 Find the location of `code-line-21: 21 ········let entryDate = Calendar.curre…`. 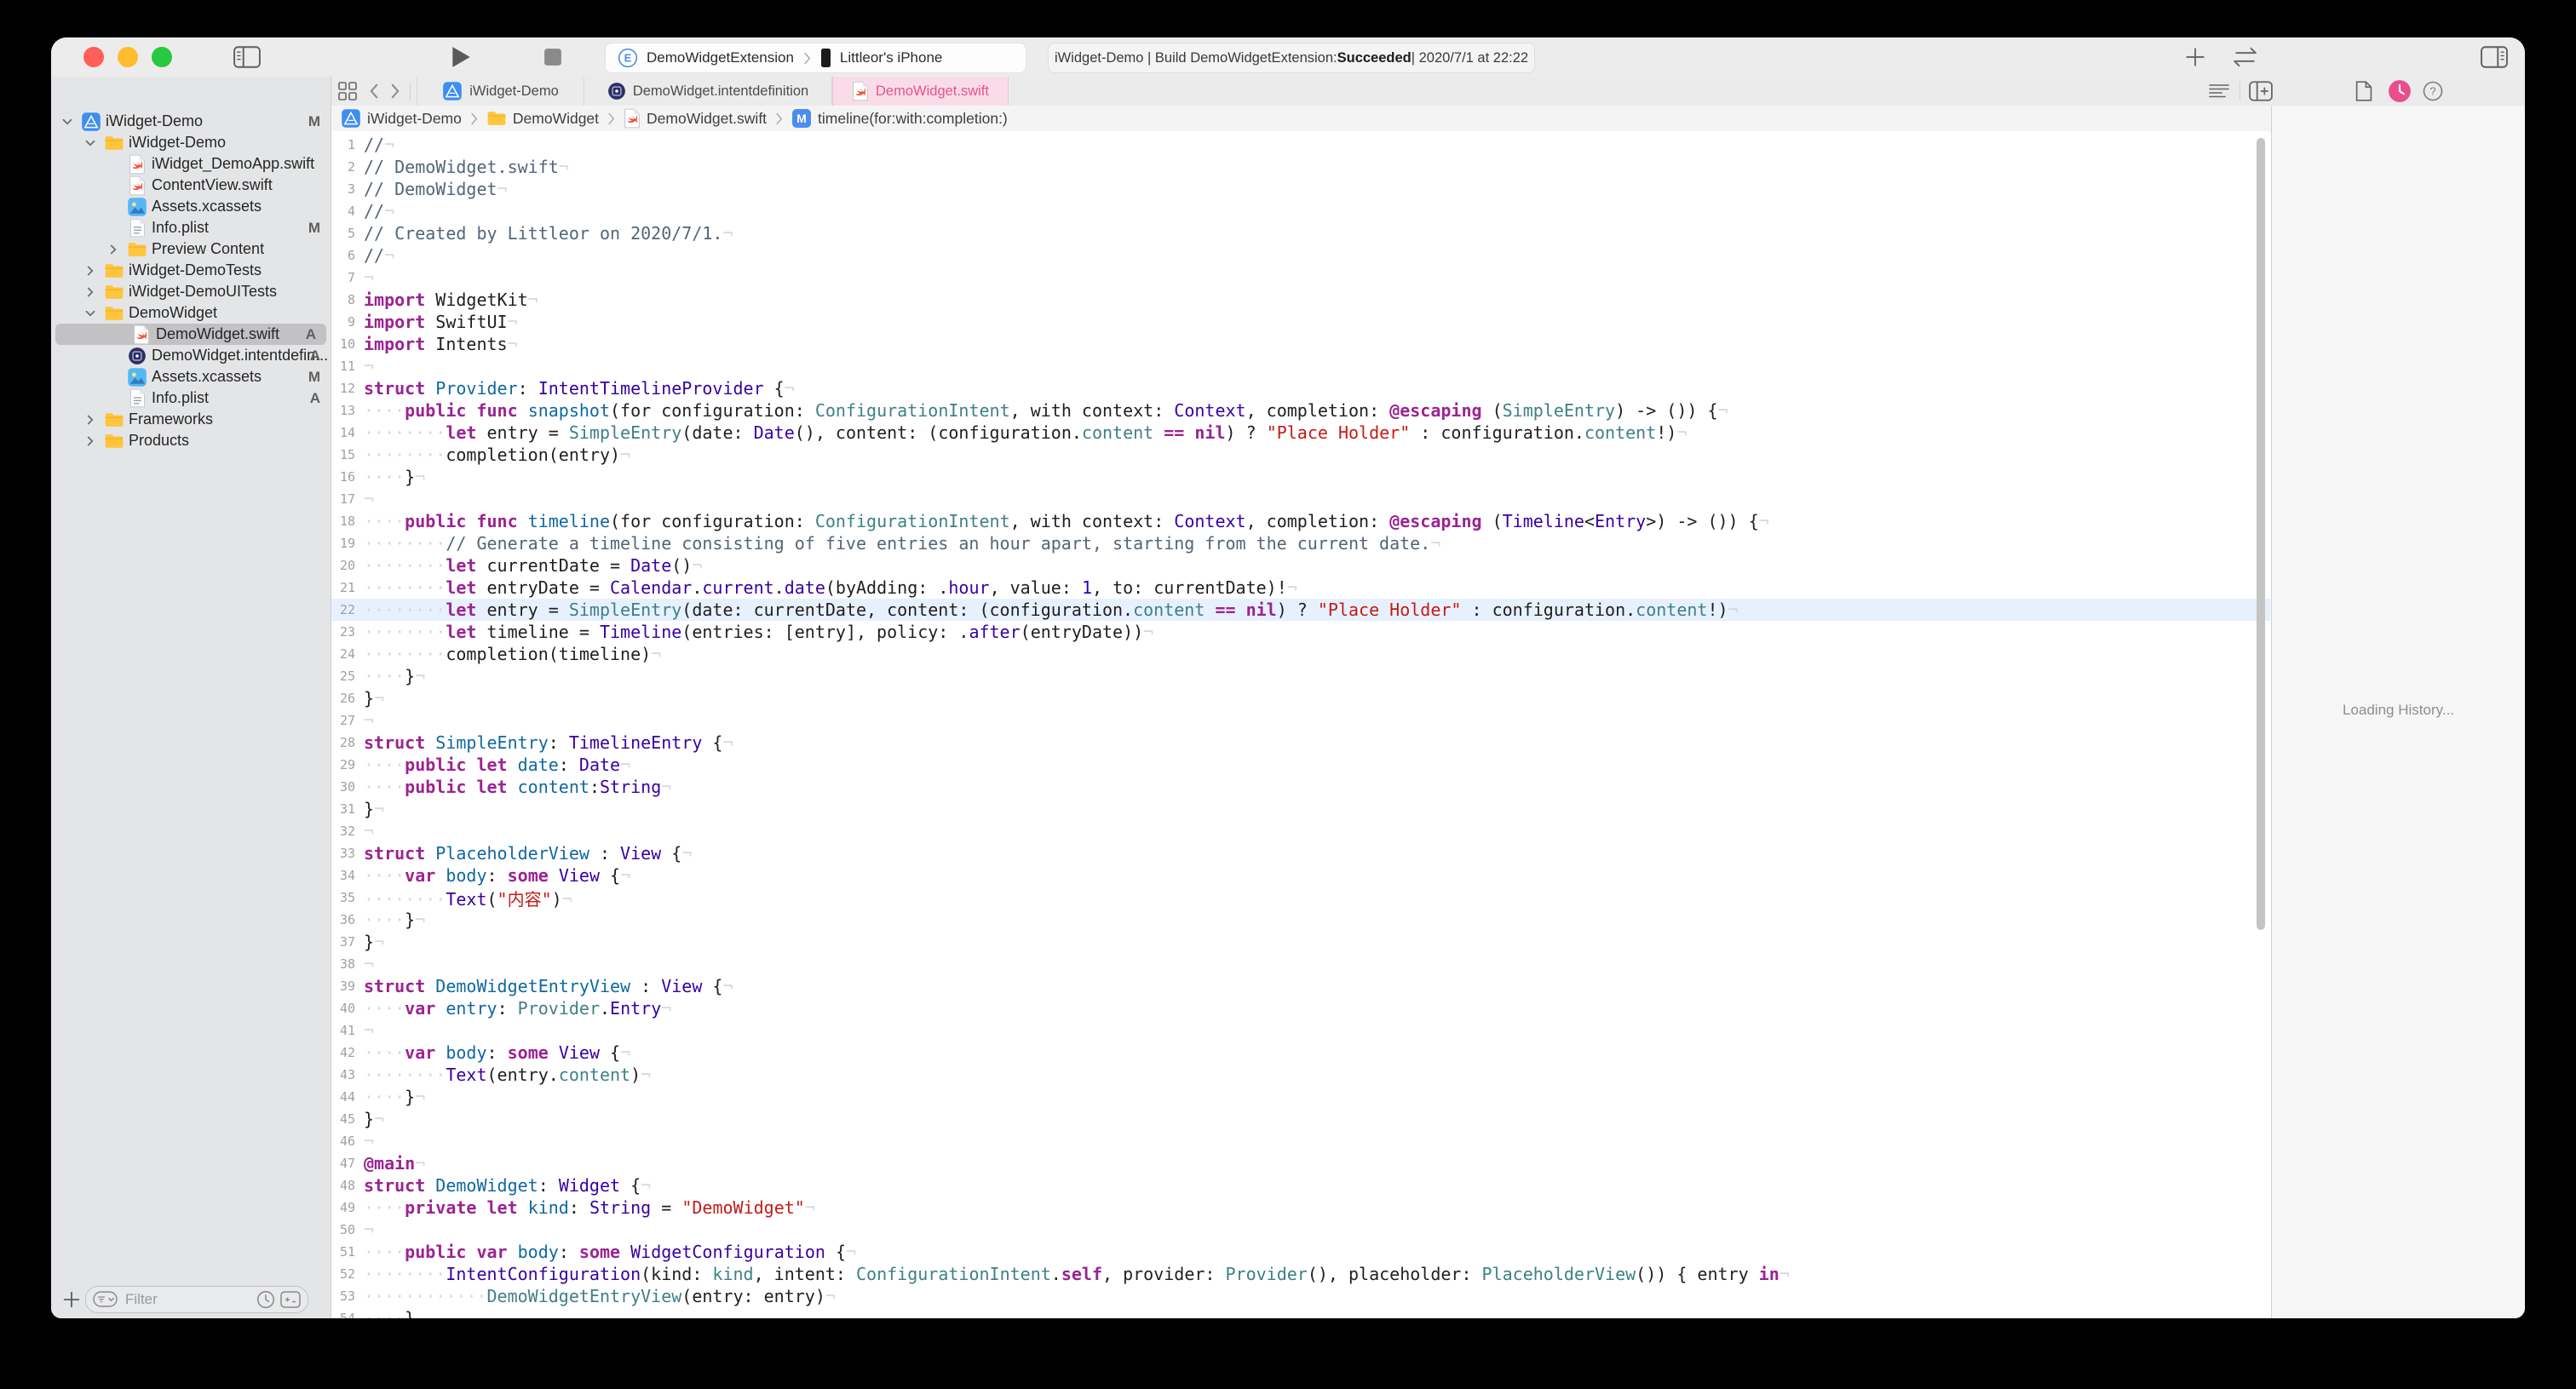

code-line-21: 21 ········let entryDate = Calendar.curre… is located at coordinates (1301, 588).